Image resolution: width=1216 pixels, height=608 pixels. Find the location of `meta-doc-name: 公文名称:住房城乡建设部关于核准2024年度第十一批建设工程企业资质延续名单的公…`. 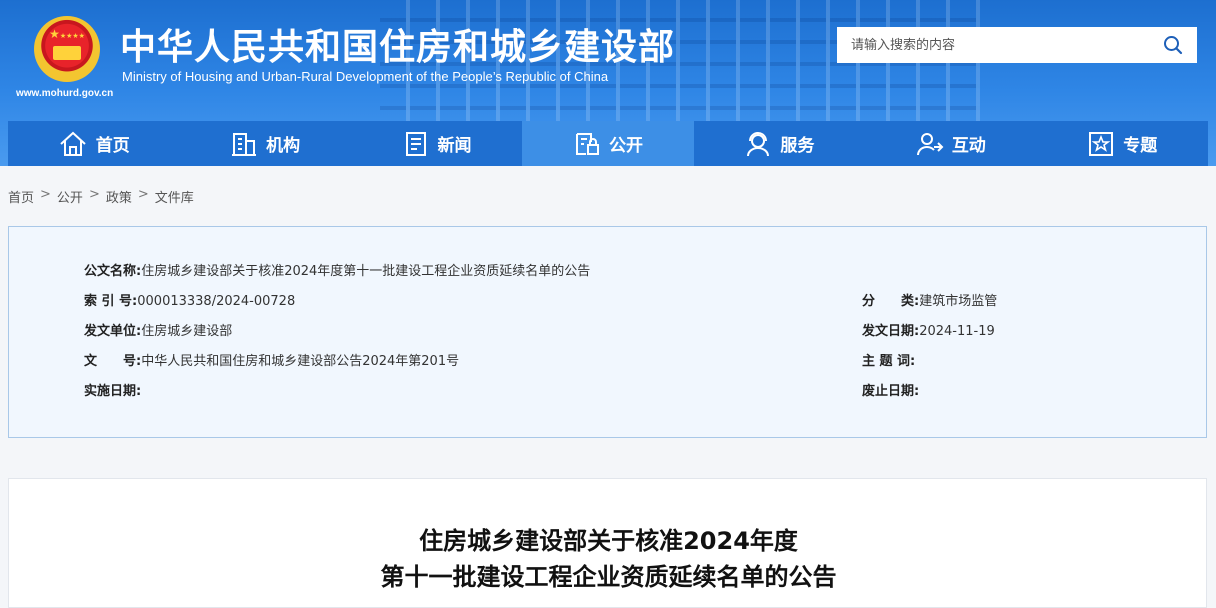

meta-doc-name: 公文名称:住房城乡建设部关于核准2024年度第十一批建设工程企业资质延续名单的公… is located at coordinates (337, 269).